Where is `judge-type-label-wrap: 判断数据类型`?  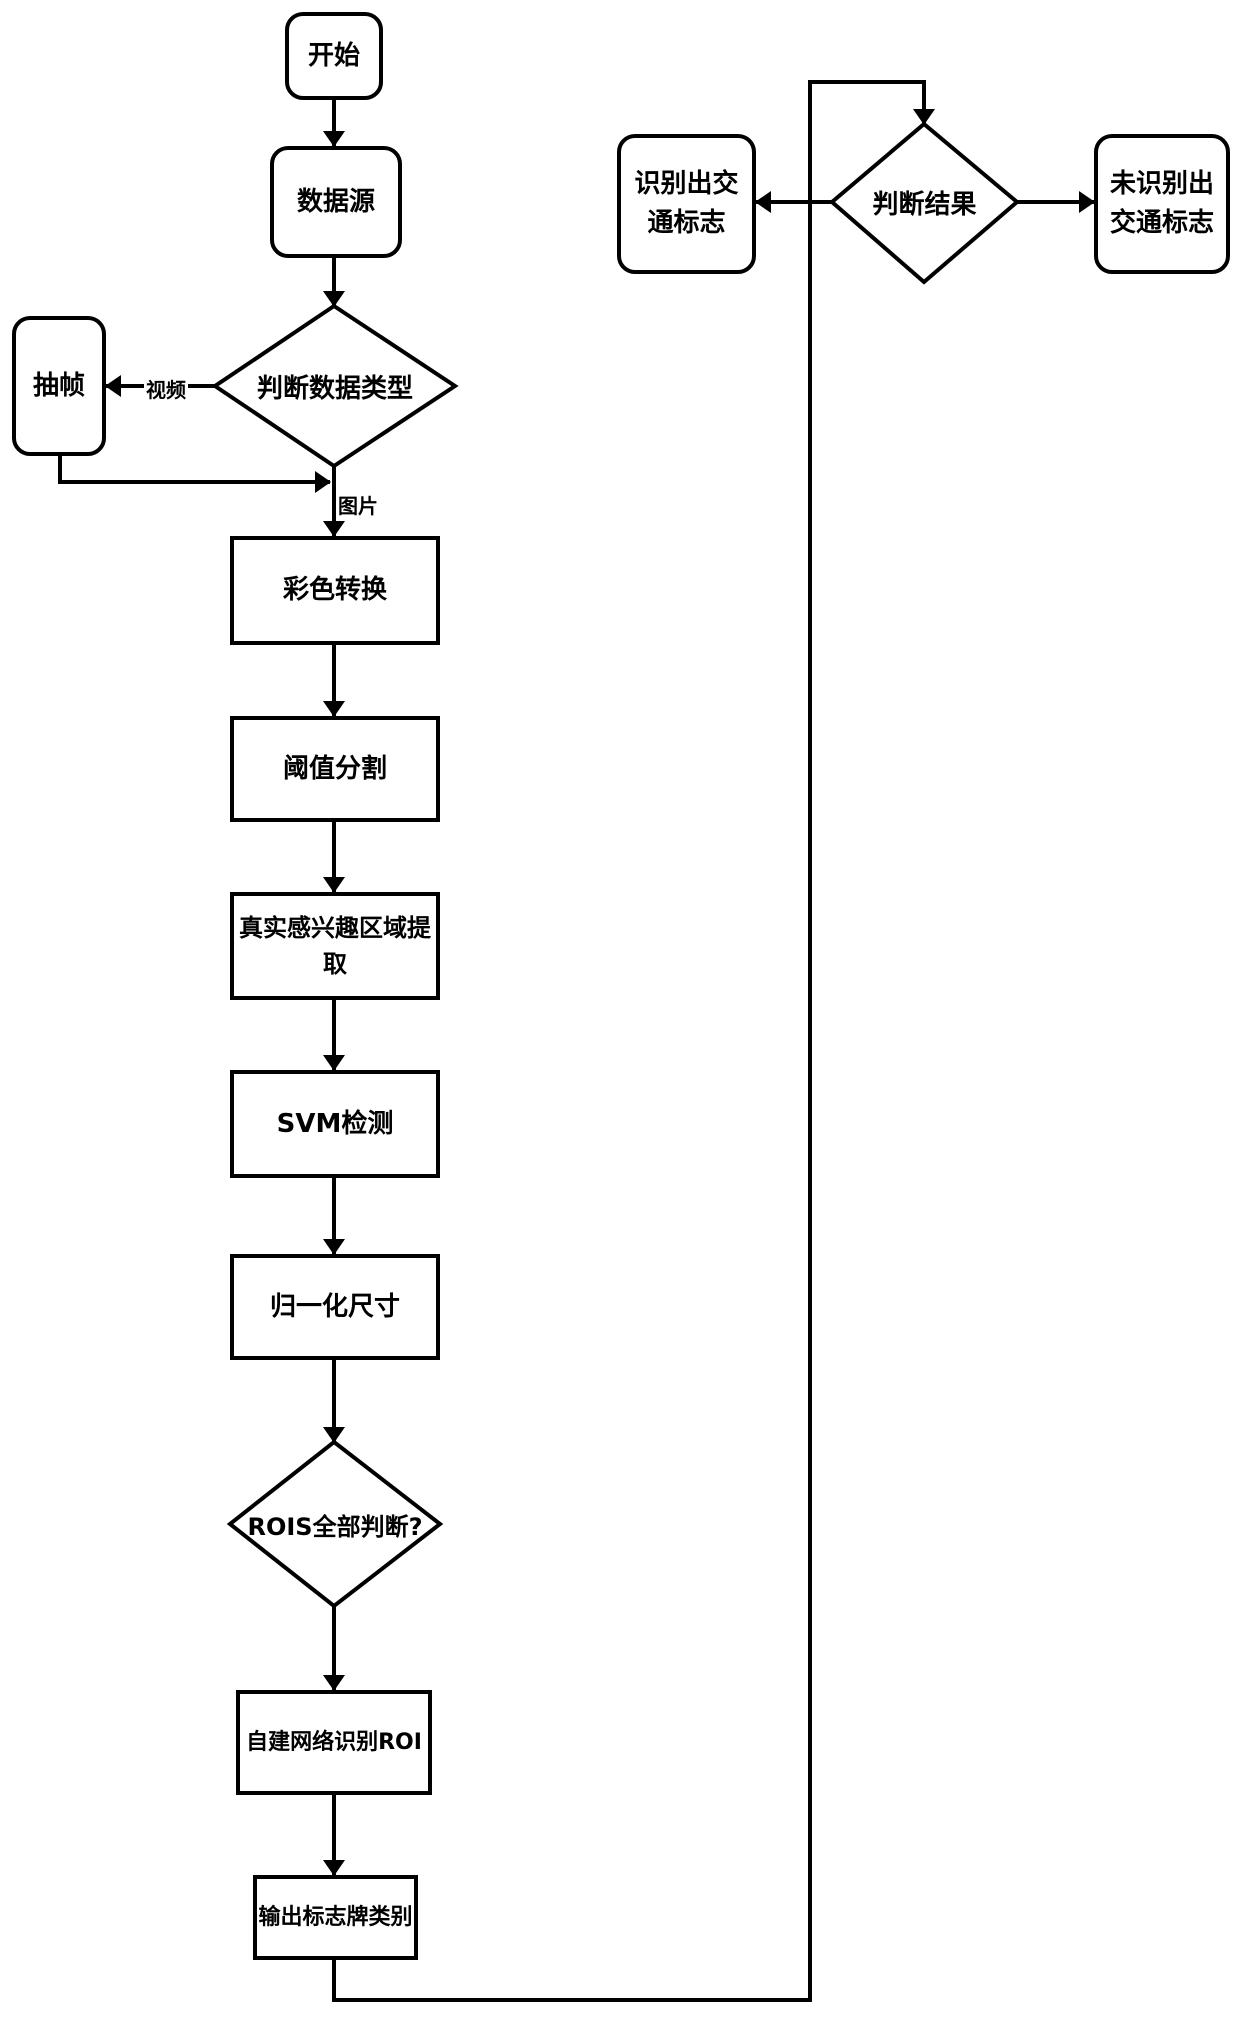
judge-type-label-wrap: 判断数据类型 is located at coordinates (335, 386).